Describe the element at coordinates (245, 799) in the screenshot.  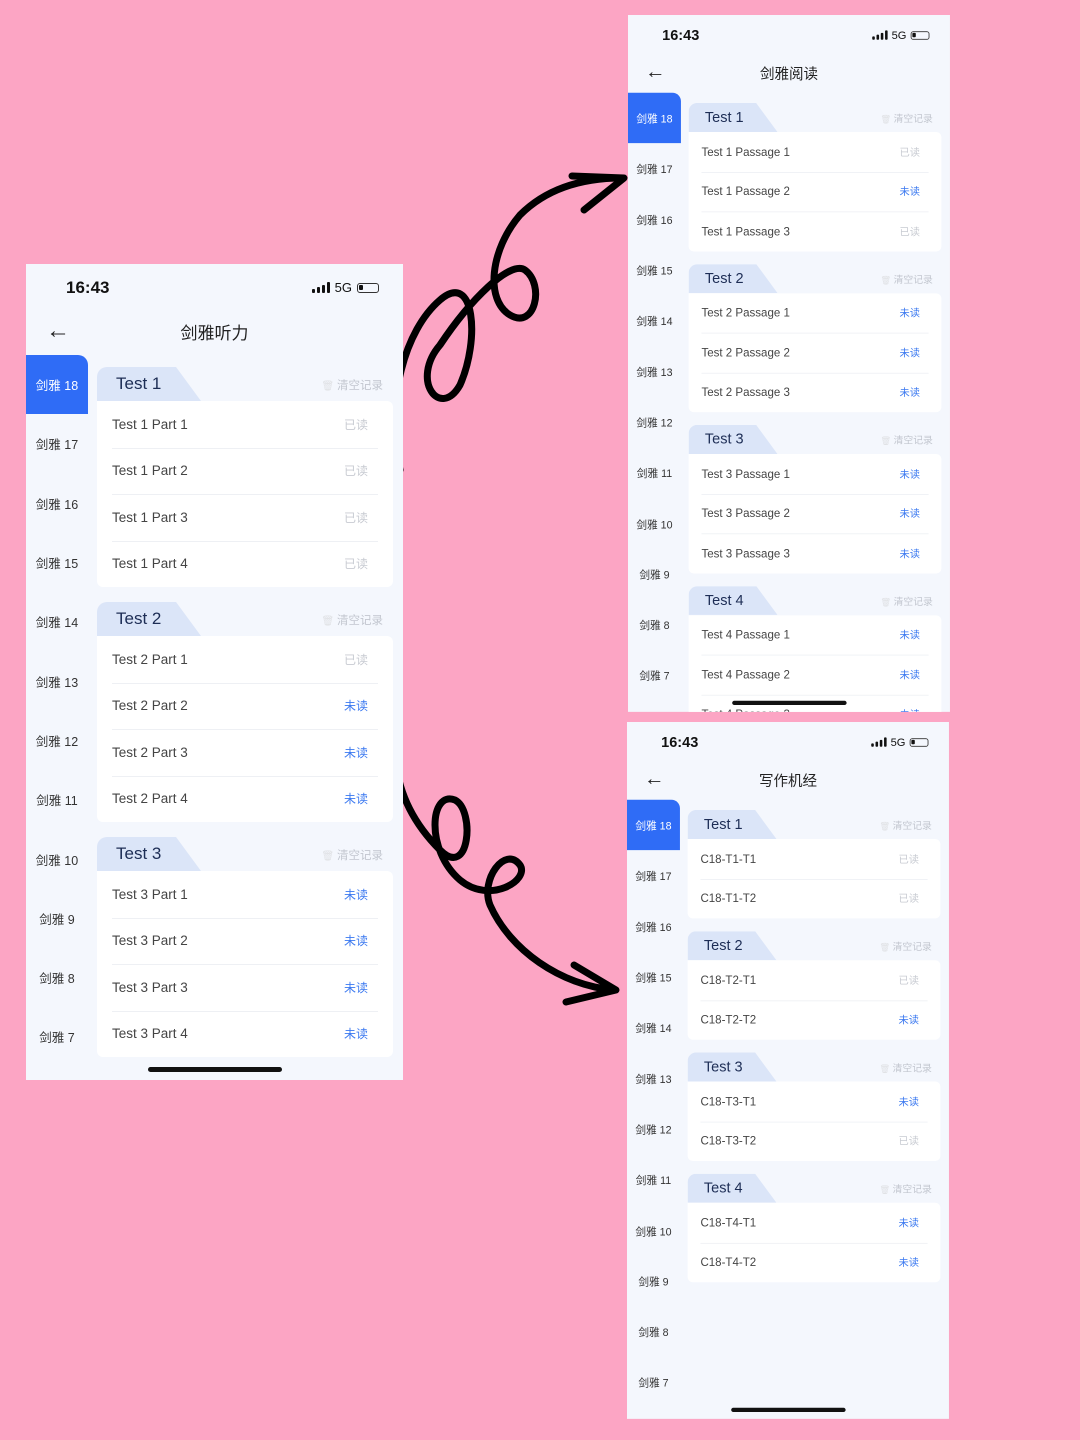
I see `list-item: Test 2 Part 4 未读` at that location.